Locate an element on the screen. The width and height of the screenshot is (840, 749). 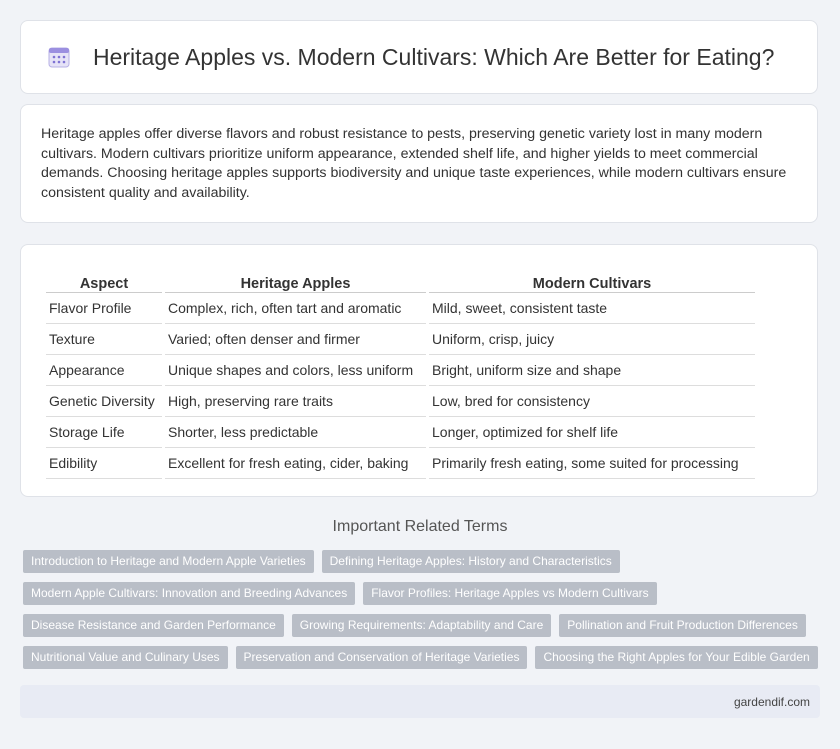
table-cell: Varied; often denser and firmer is located at coordinates (295, 339).